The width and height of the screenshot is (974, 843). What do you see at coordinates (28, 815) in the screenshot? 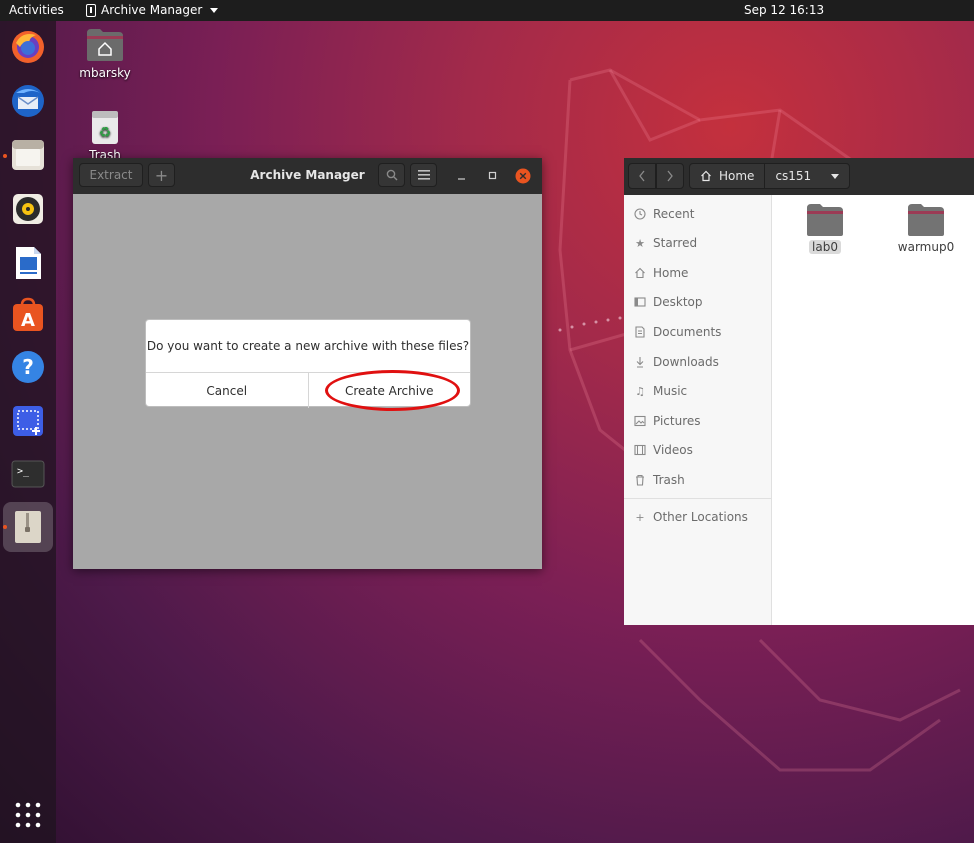
I see `show-apps-icon` at bounding box center [28, 815].